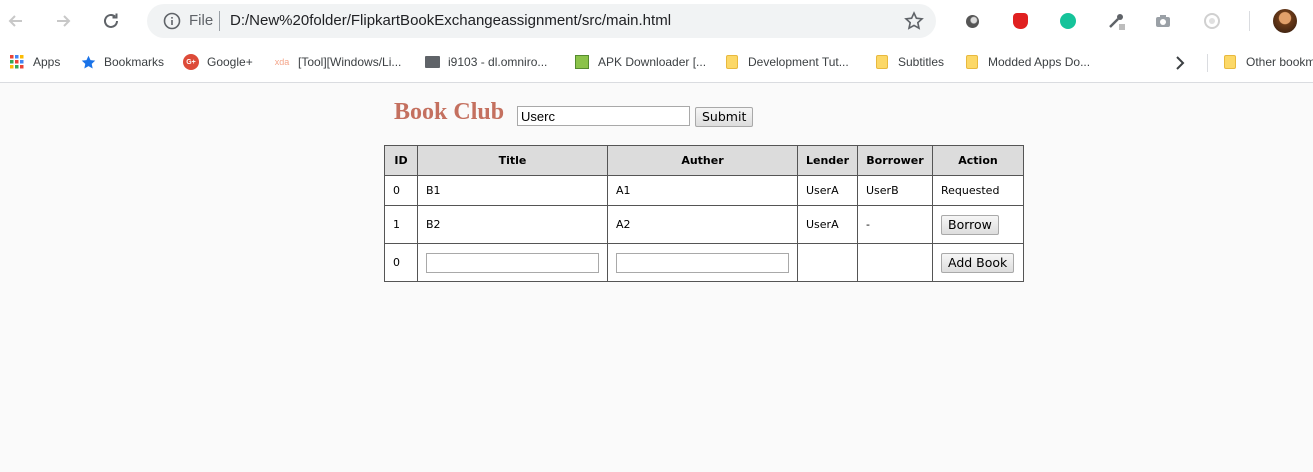  Describe the element at coordinates (282, 62) in the screenshot. I see `xda-icon: xda` at that location.